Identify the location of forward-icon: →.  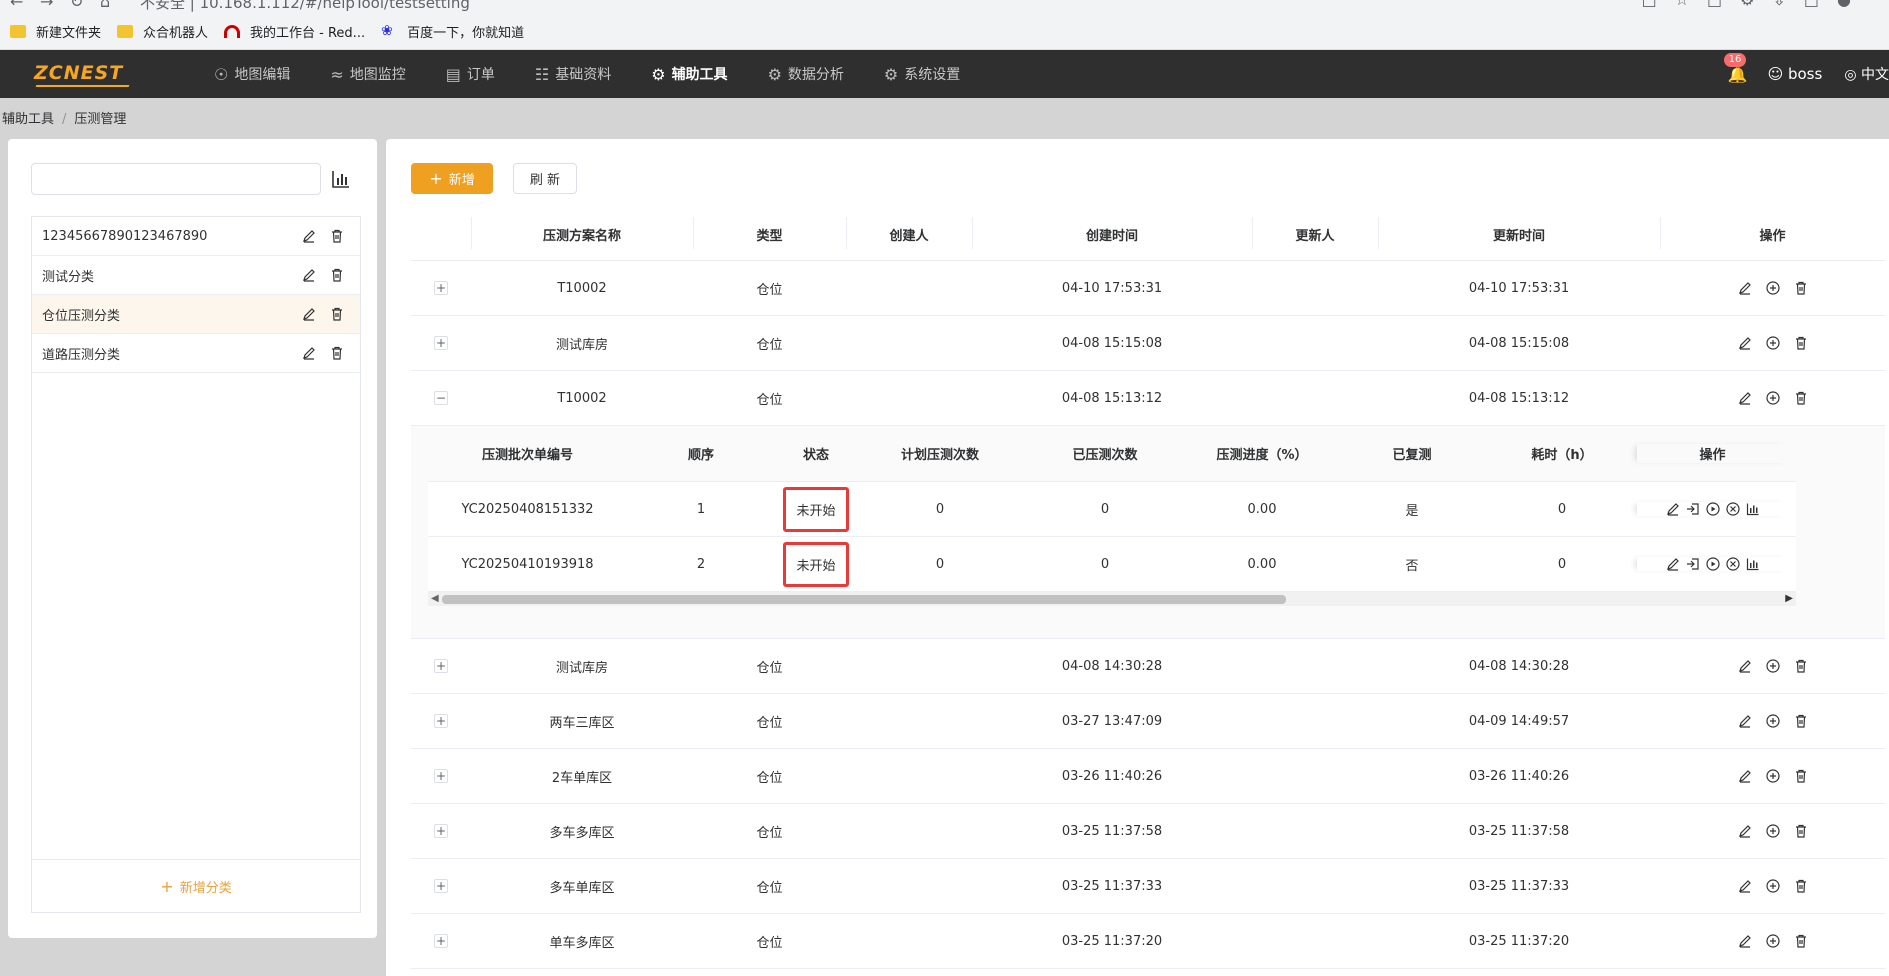
(46, 5).